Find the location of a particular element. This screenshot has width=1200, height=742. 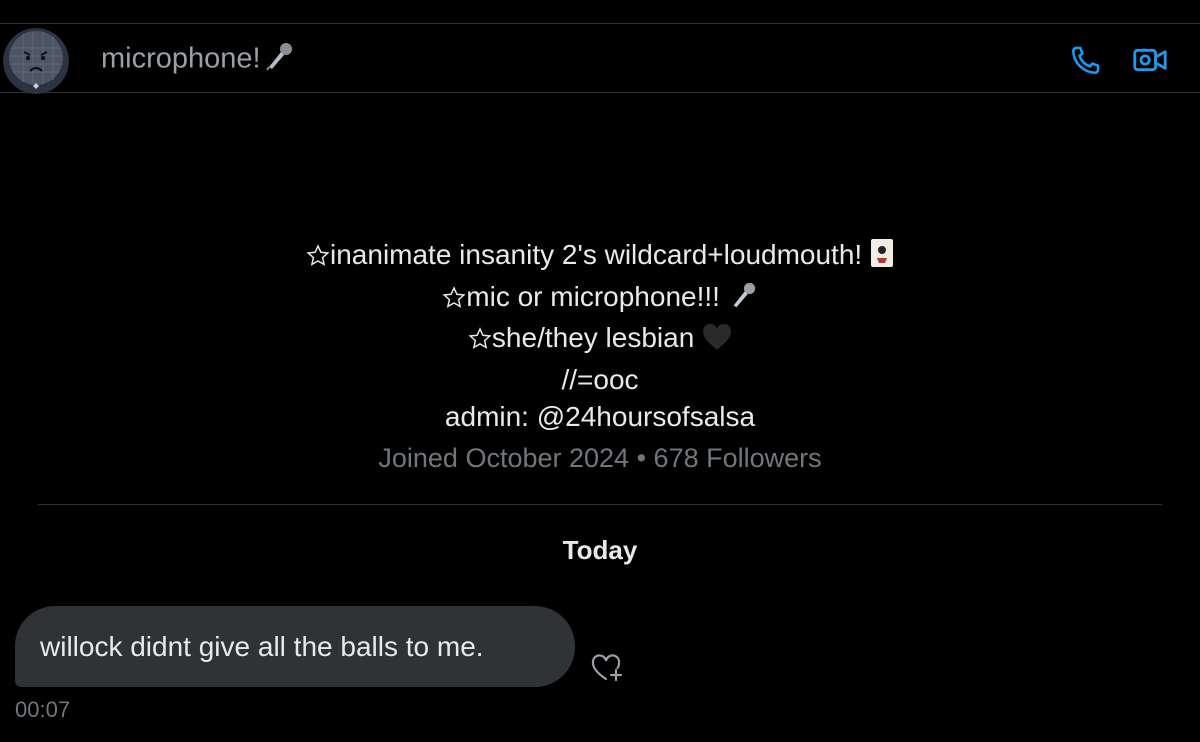

black-heart-icon is located at coordinates (717, 342).